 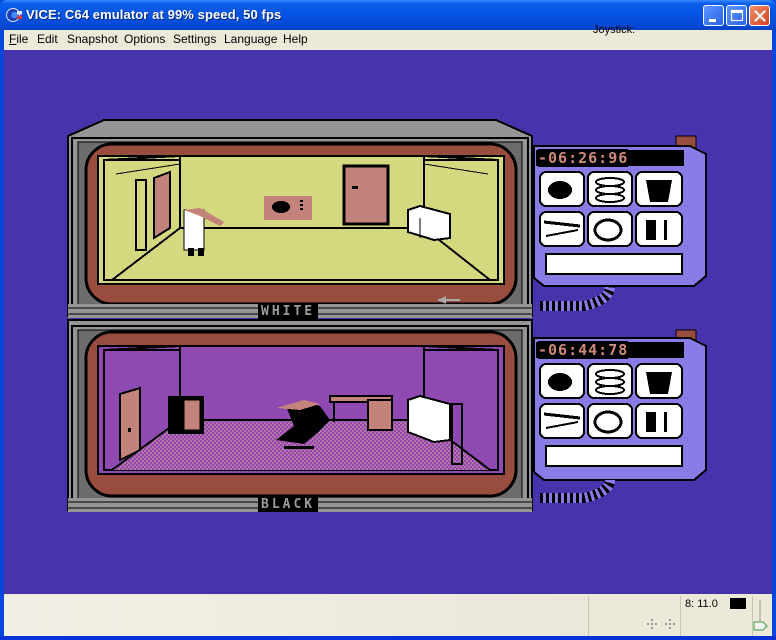 What do you see at coordinates (288, 311) in the screenshot?
I see `player-label-white: WHITE` at bounding box center [288, 311].